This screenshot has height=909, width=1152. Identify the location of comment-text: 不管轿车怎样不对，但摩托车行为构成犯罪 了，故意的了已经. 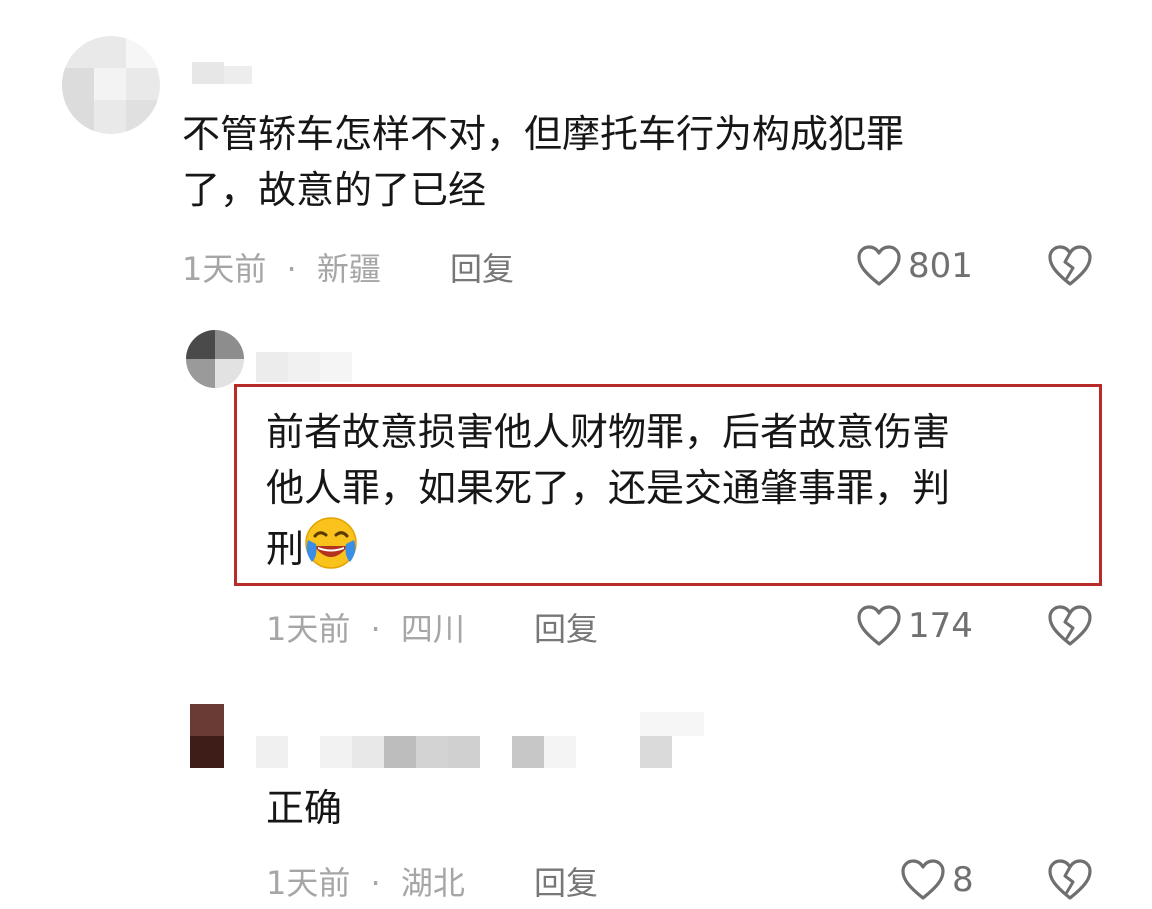
(632, 162).